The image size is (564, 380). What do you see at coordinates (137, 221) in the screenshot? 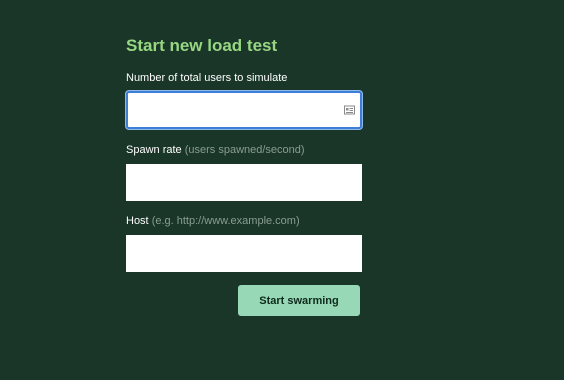
I see `host-label-text: Host` at bounding box center [137, 221].